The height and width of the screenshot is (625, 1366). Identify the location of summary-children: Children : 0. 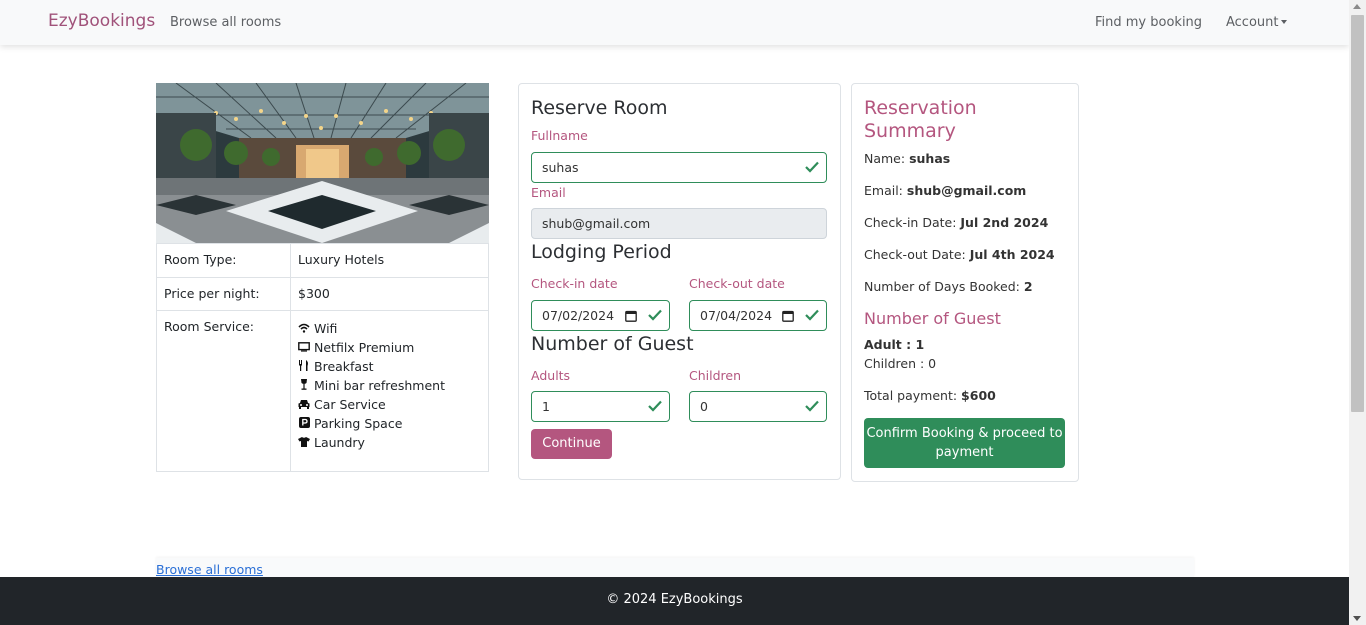
(900, 363).